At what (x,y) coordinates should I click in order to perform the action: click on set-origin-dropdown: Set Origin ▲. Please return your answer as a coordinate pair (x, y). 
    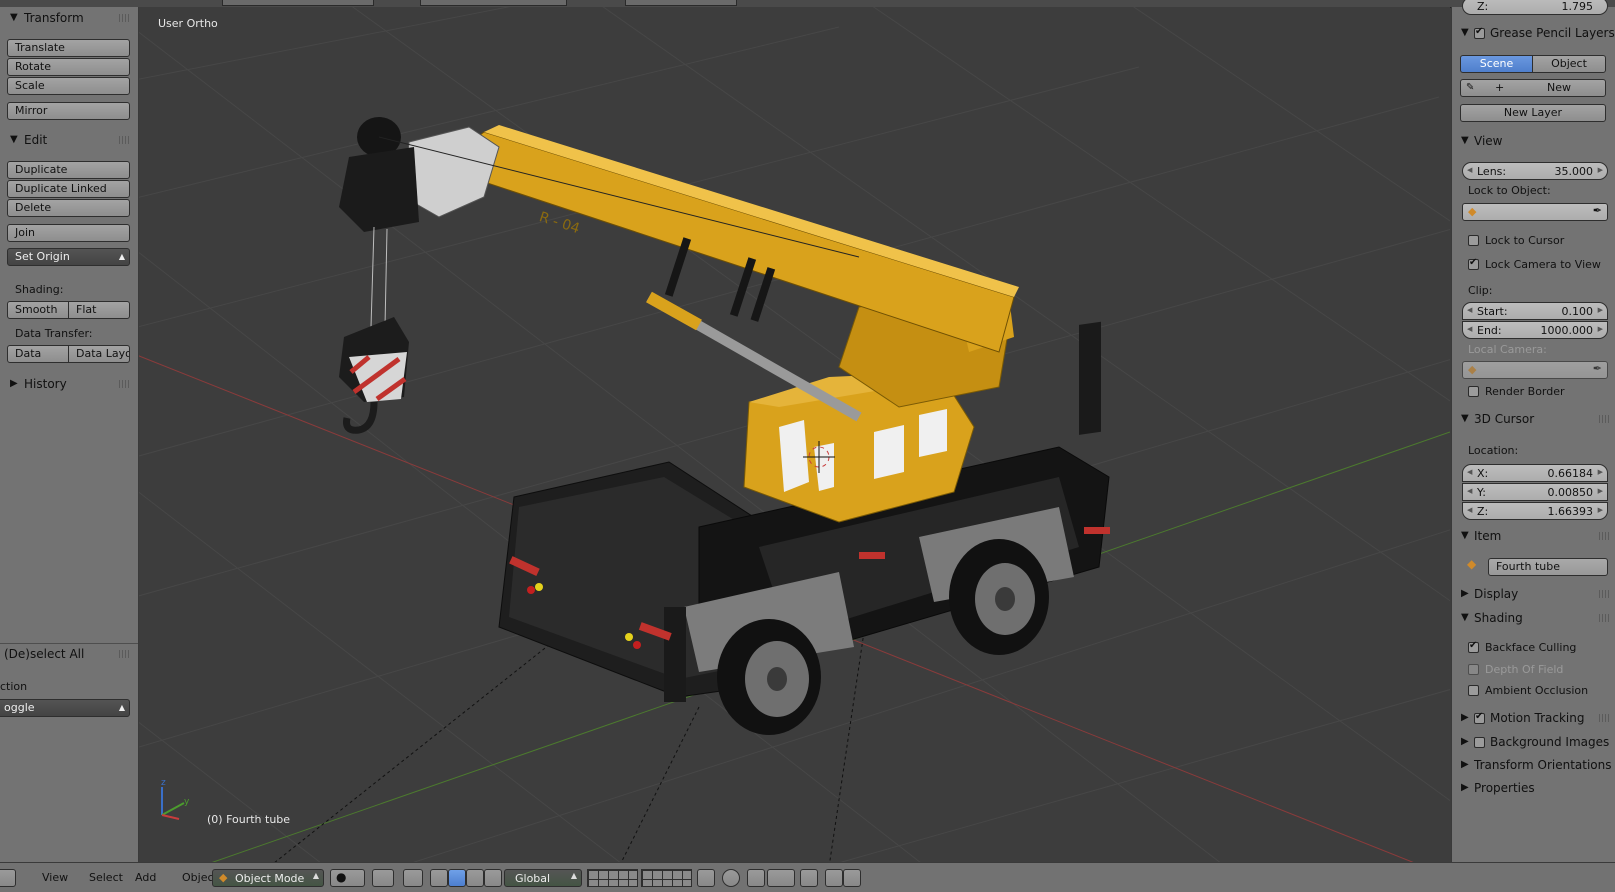
    Looking at the image, I should click on (68, 257).